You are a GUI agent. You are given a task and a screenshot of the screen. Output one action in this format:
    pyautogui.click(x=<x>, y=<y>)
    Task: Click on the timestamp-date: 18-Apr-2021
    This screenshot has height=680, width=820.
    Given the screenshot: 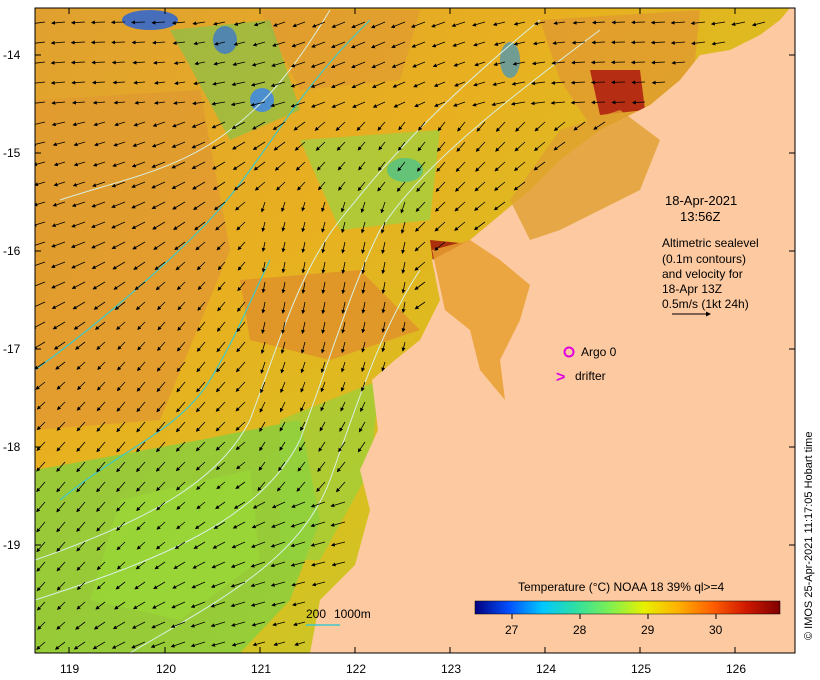 What is the action you would take?
    pyautogui.click(x=701, y=200)
    